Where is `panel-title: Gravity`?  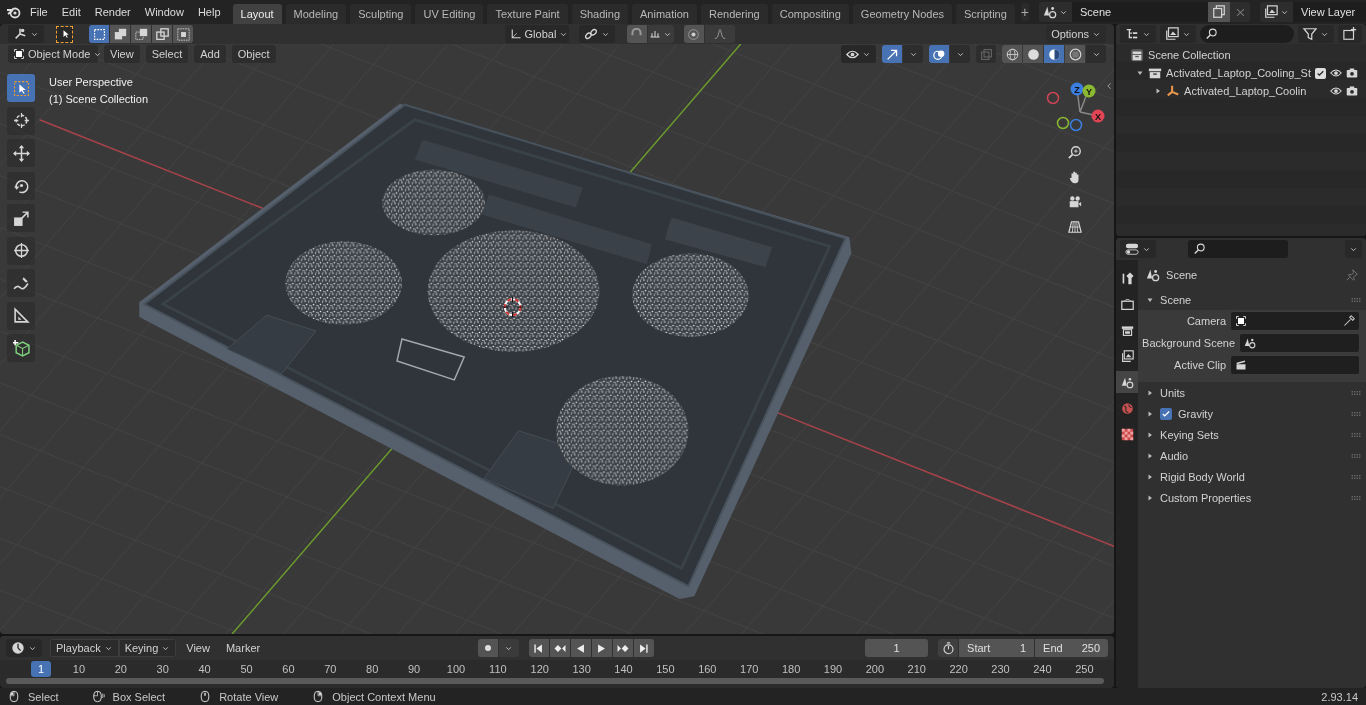
panel-title: Gravity is located at coordinates (1261, 413).